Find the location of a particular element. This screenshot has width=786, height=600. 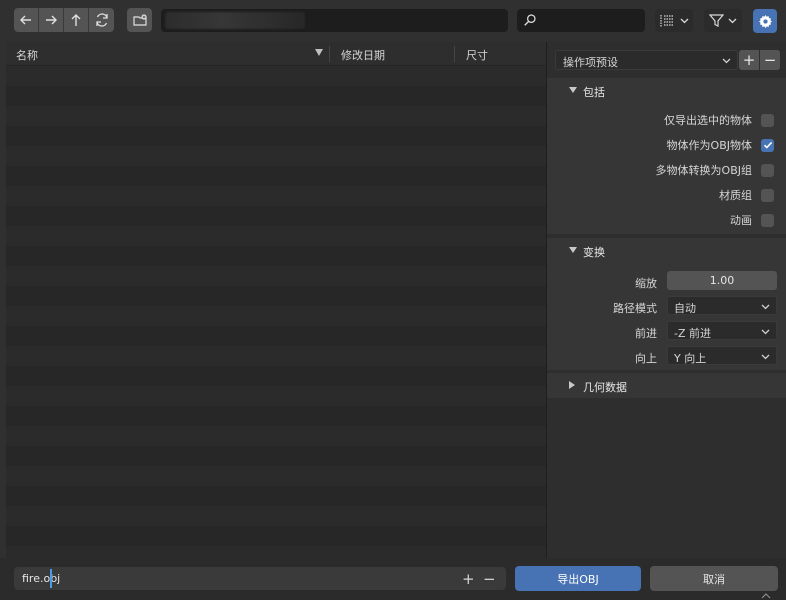

checkbox-checked is located at coordinates (767, 145).